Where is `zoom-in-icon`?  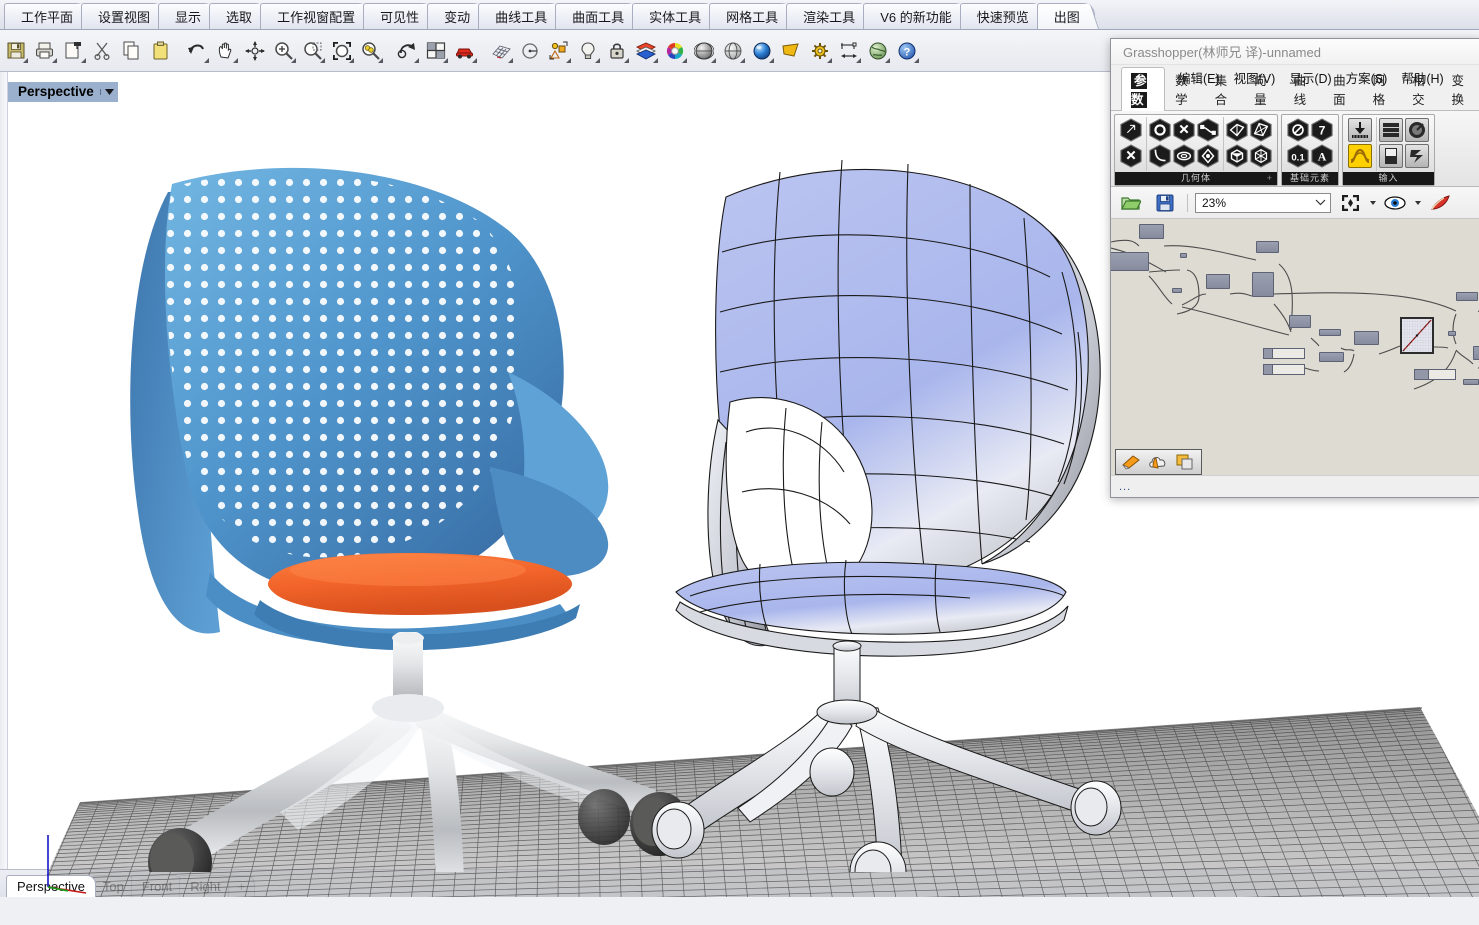
zoom-in-icon is located at coordinates (284, 51).